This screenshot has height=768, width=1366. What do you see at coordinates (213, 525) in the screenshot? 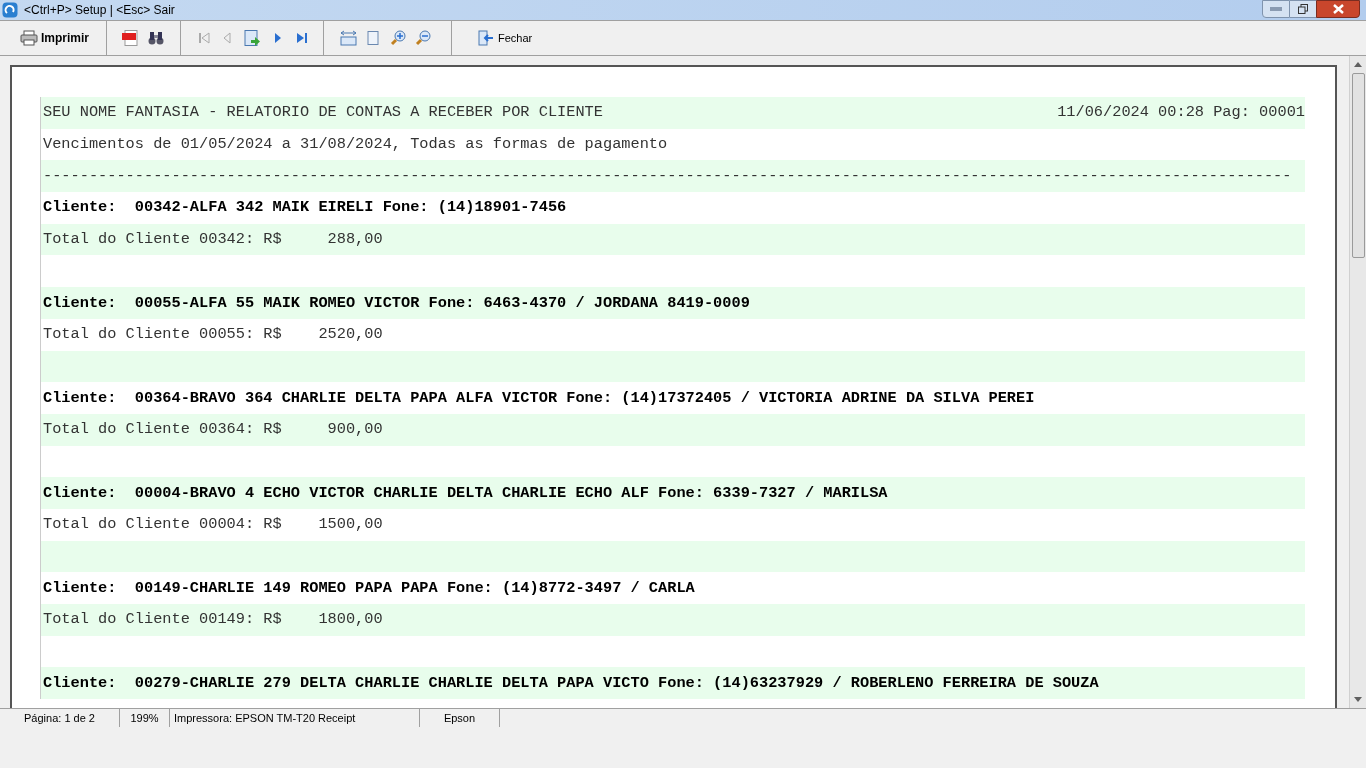
I see `report-line: Total do Cliente 00004: R$ 1500,00` at bounding box center [213, 525].